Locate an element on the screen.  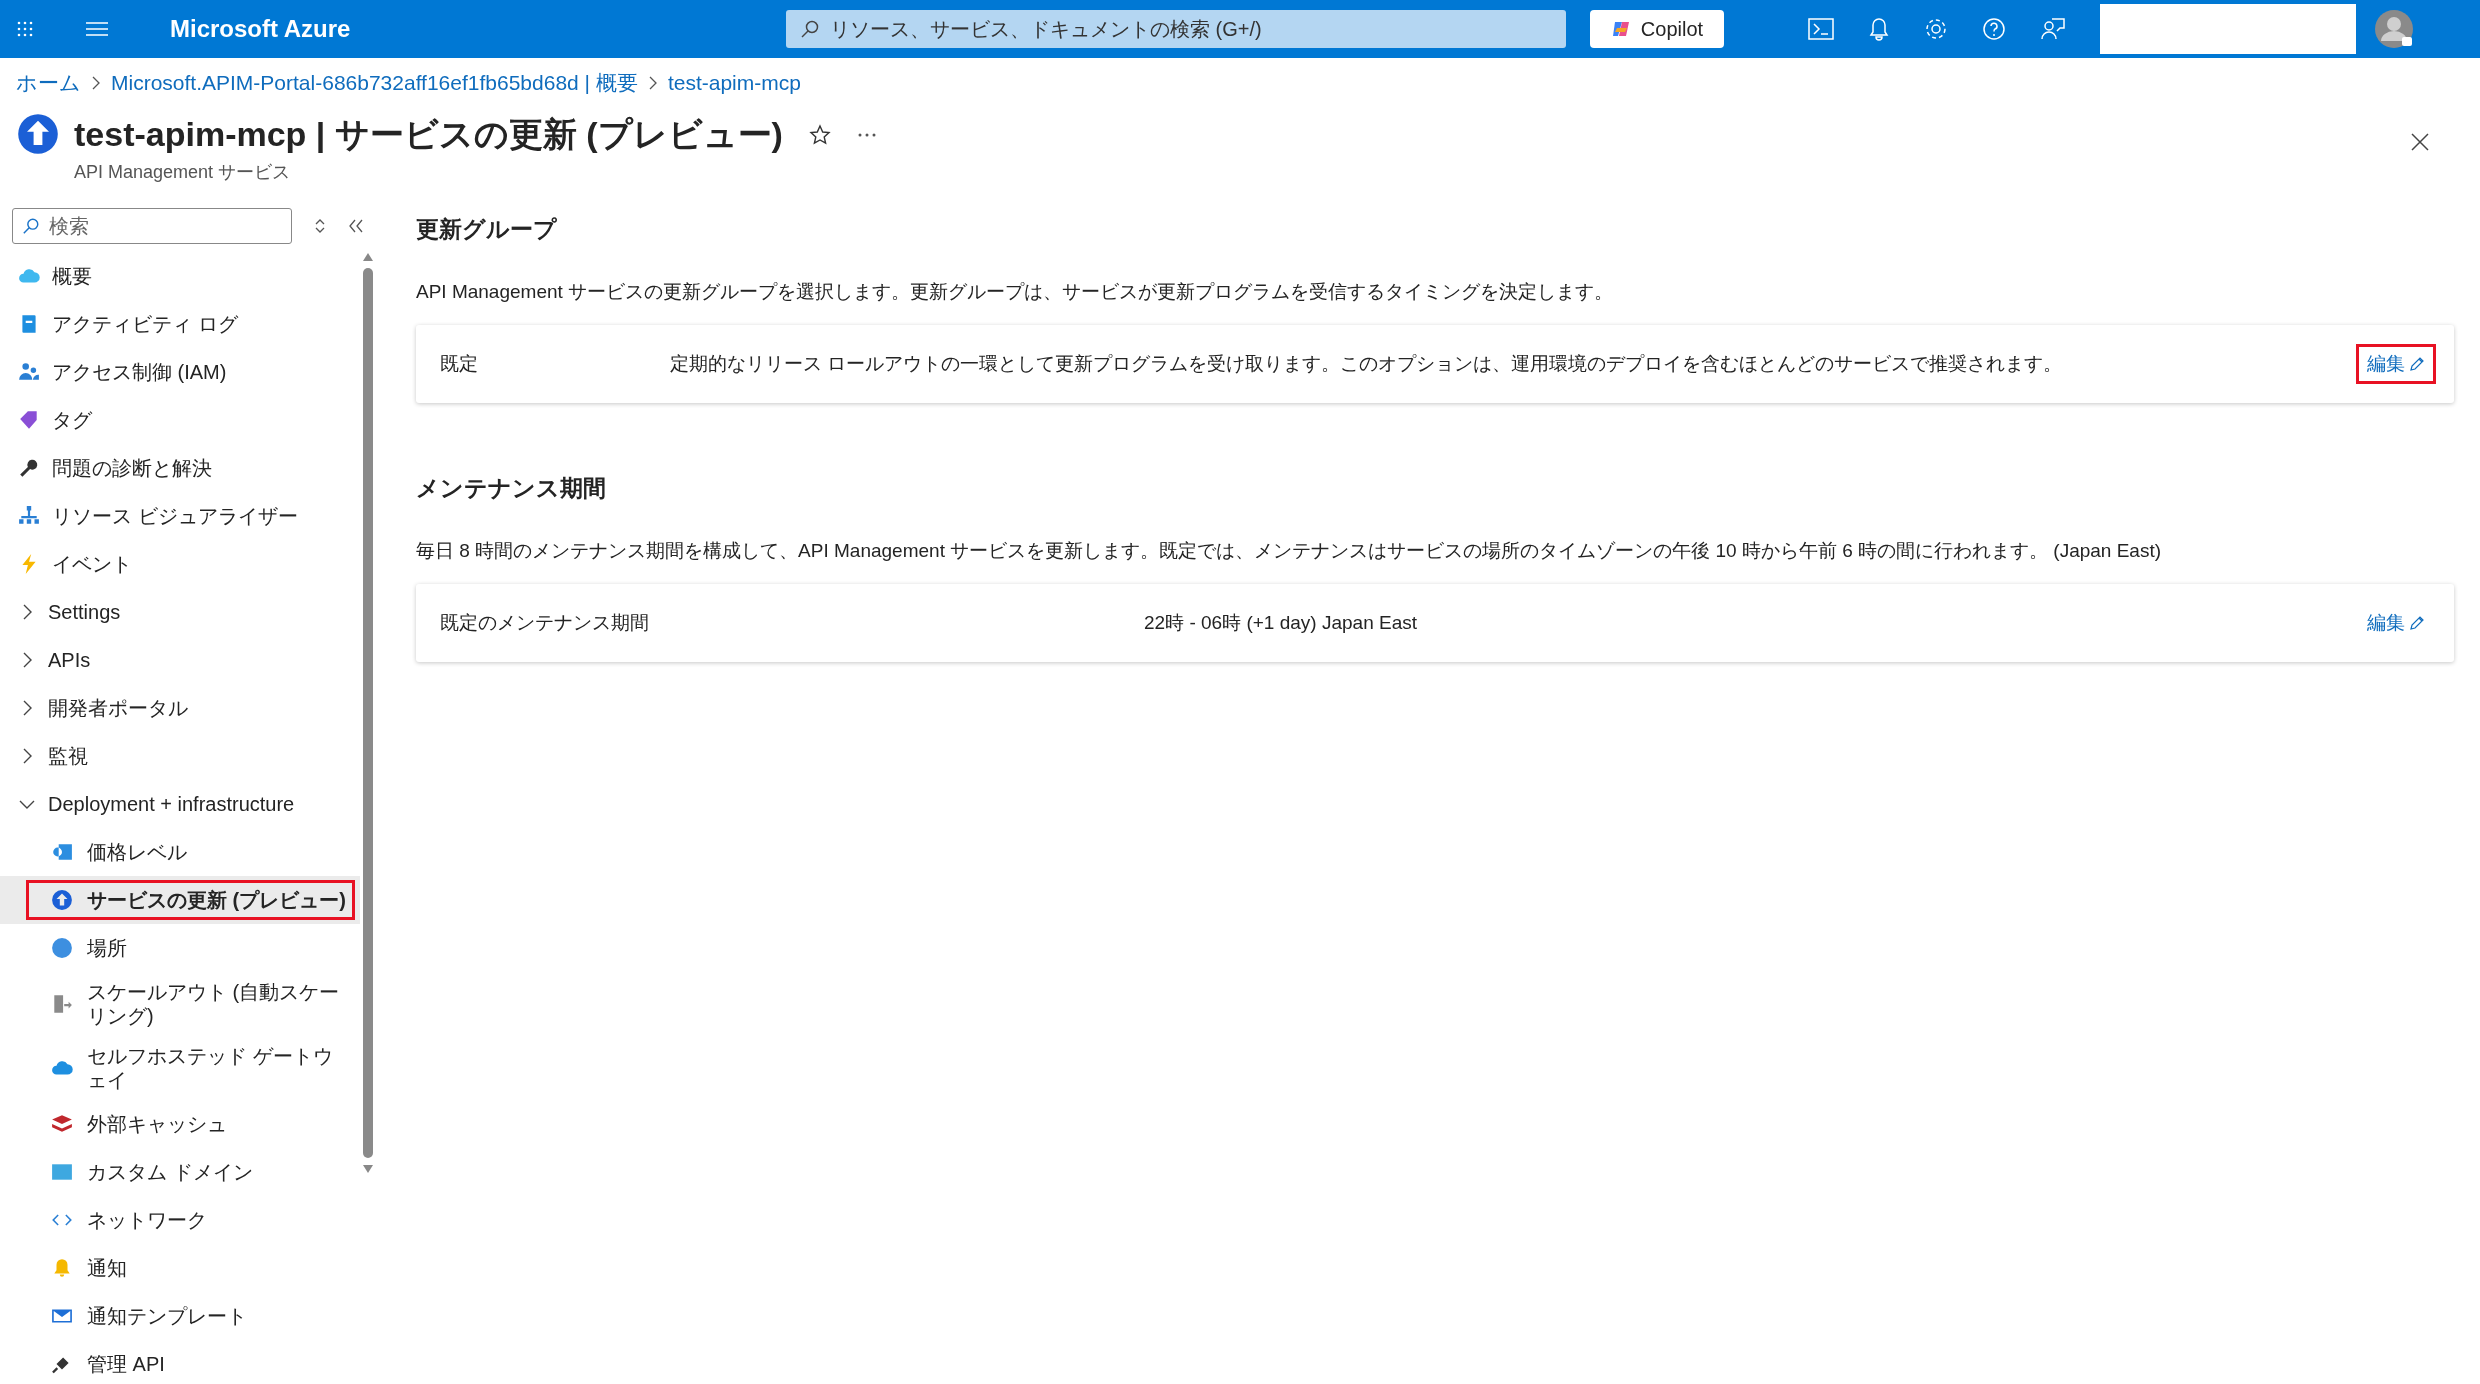
copilot-button: Copilot is located at coordinates (1657, 29).